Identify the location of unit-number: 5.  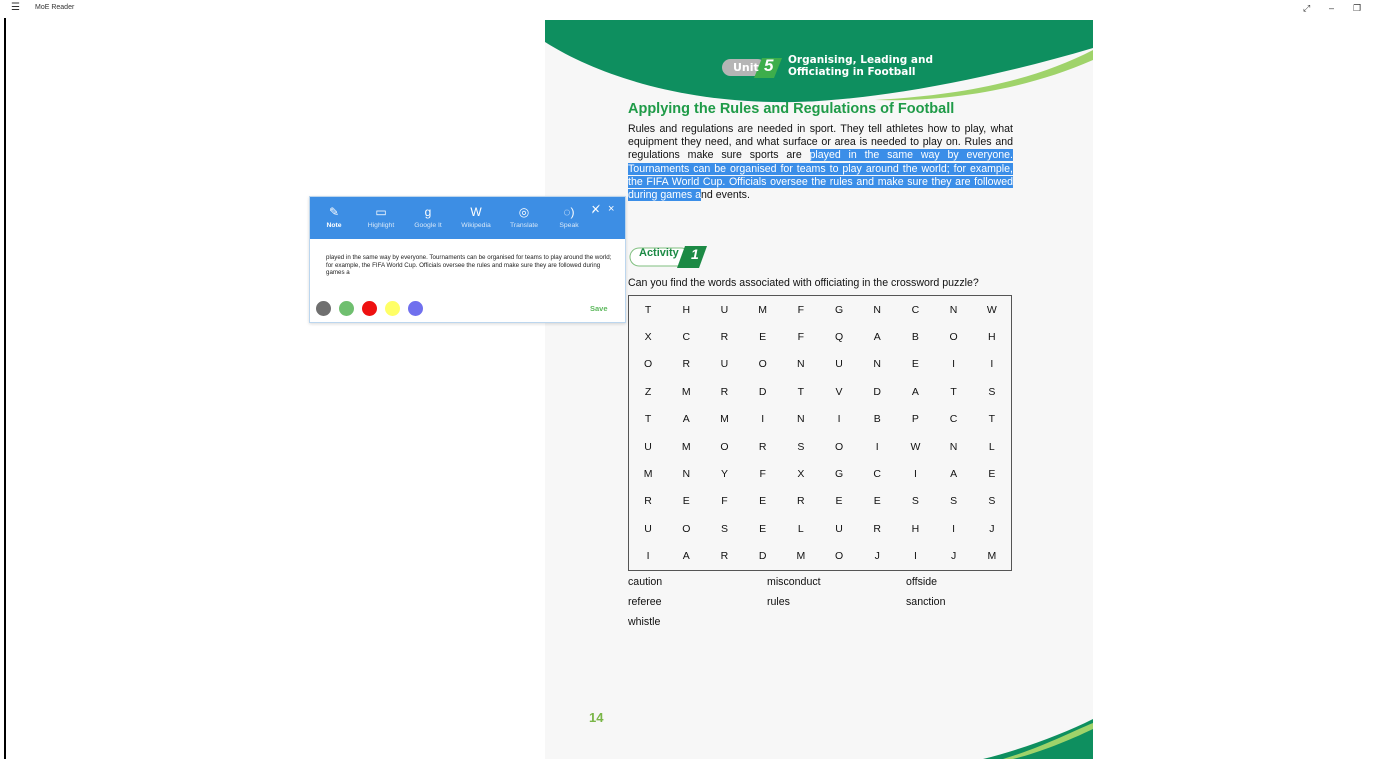
(769, 65).